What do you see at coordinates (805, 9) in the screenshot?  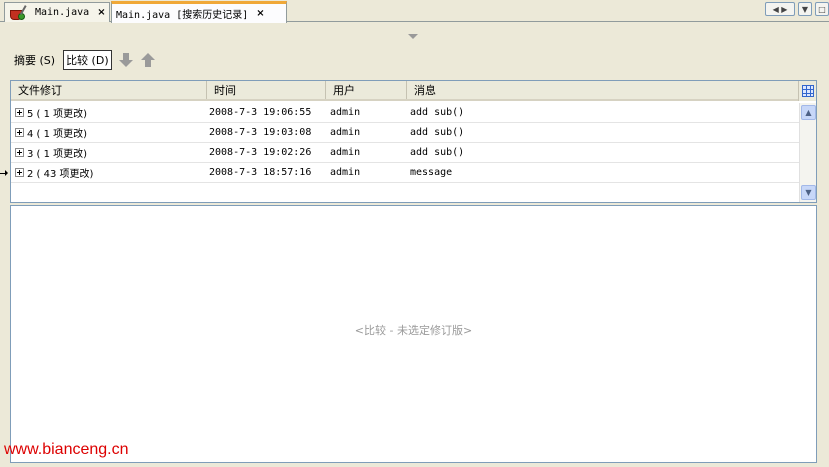 I see `tab-list-dropdown-icon: ▼` at bounding box center [805, 9].